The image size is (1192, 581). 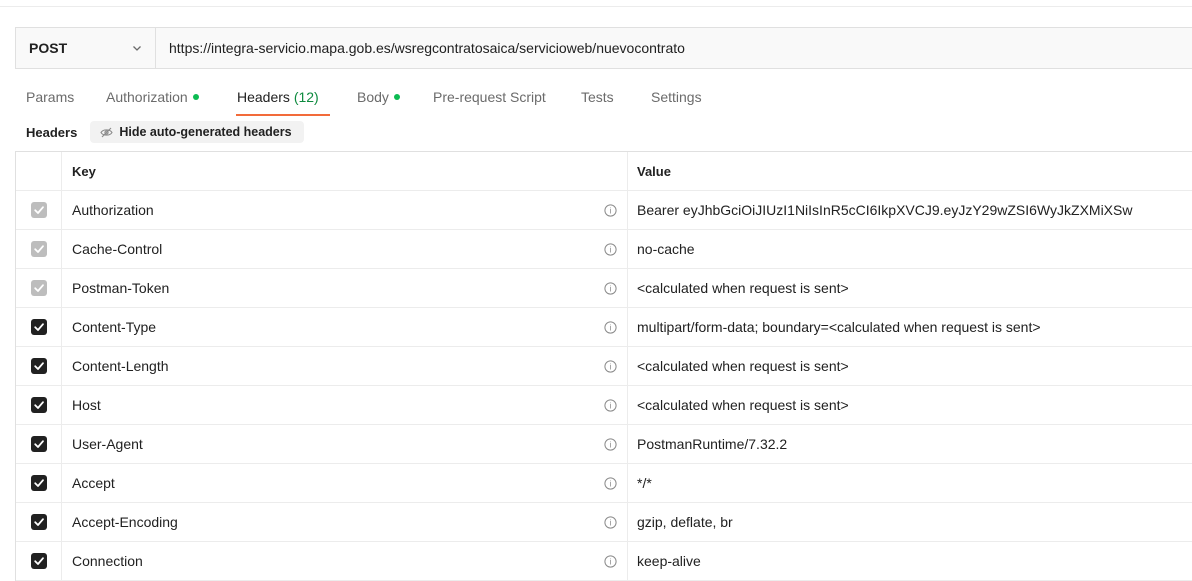 What do you see at coordinates (125, 522) in the screenshot?
I see `header-key: Accept-Encoding` at bounding box center [125, 522].